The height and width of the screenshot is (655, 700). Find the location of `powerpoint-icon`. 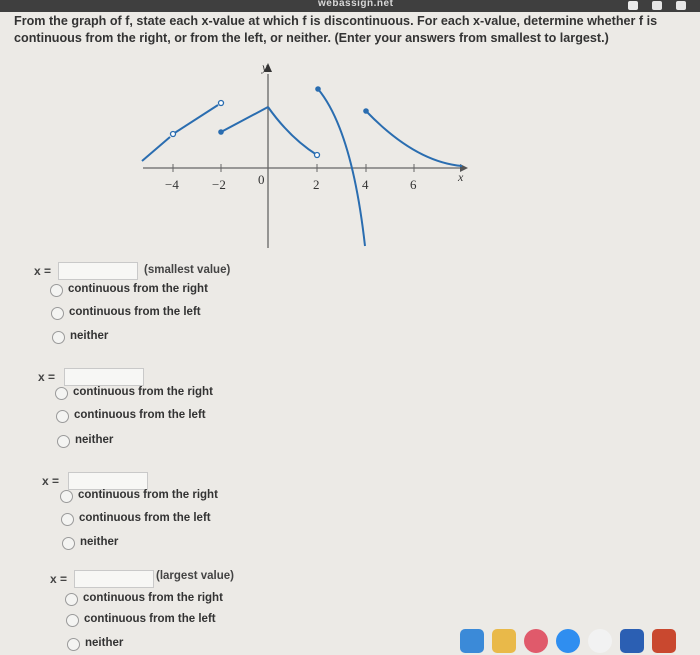

powerpoint-icon is located at coordinates (664, 641).